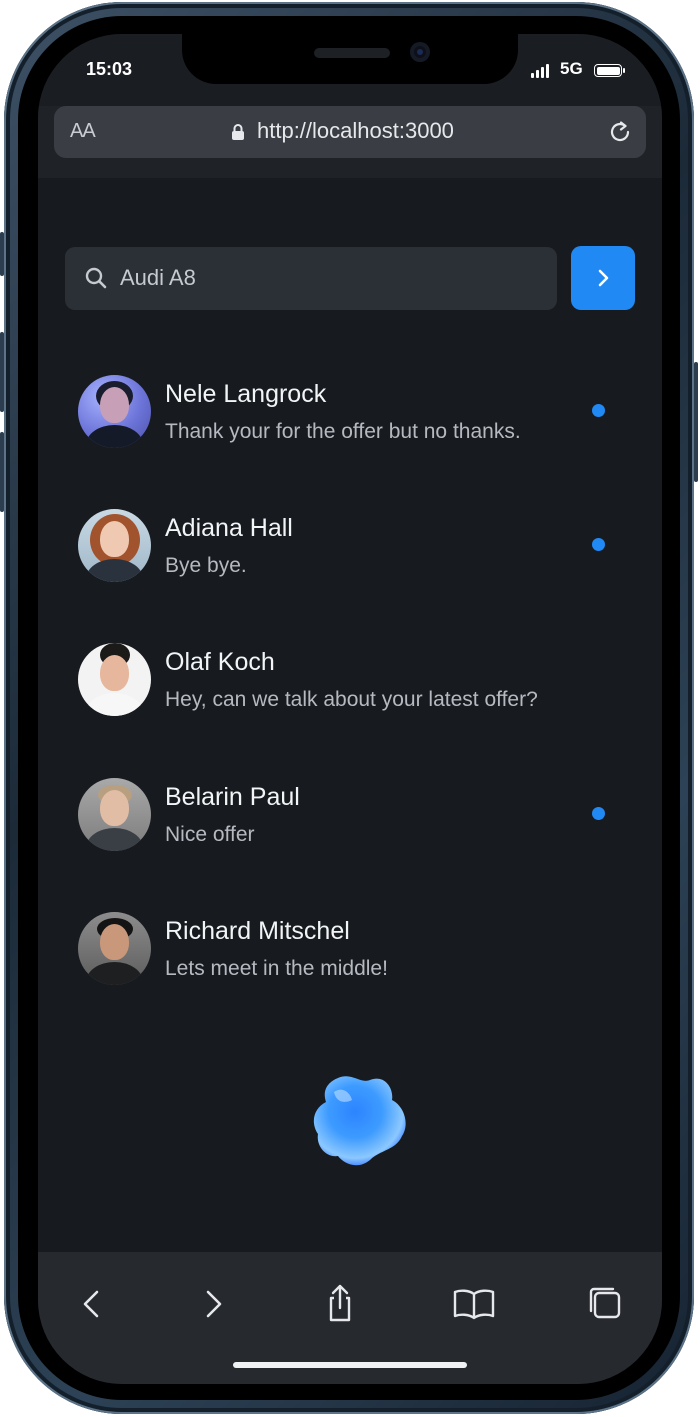 This screenshot has height=1417, width=700. What do you see at coordinates (696, 422) in the screenshot?
I see `power-button` at bounding box center [696, 422].